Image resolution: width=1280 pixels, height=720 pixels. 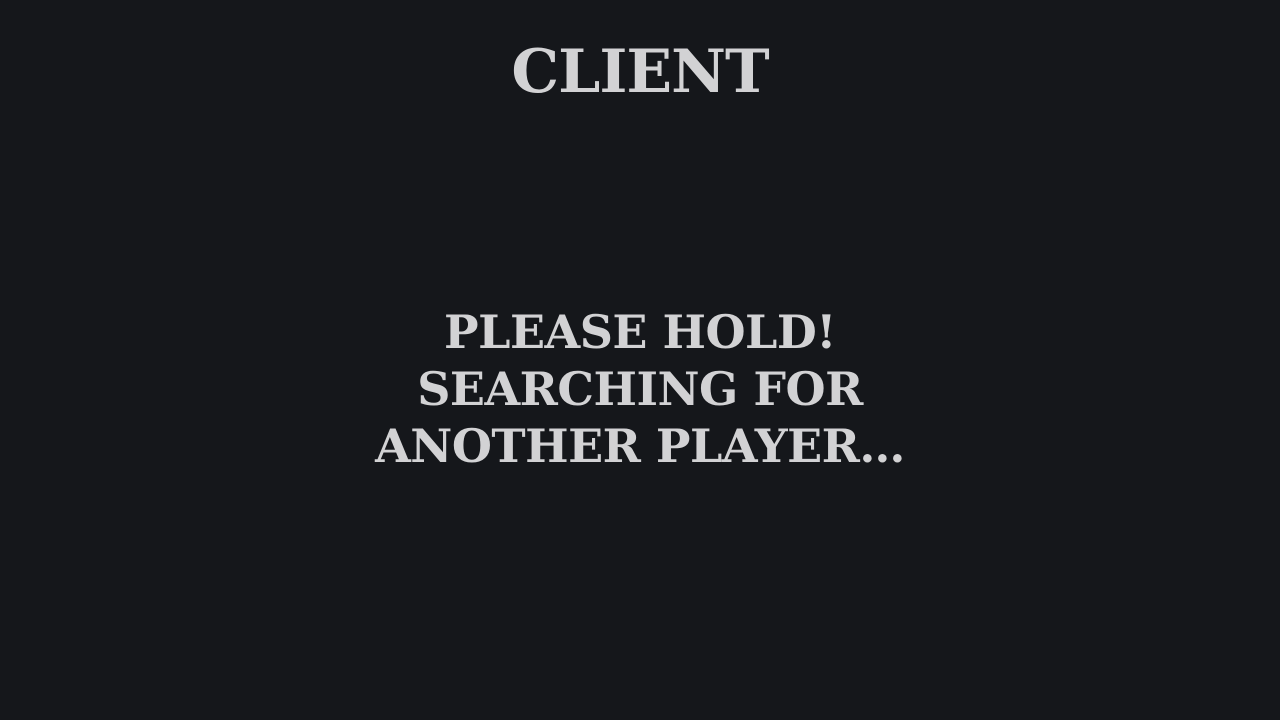 What do you see at coordinates (640, 72) in the screenshot?
I see `screen-title: CLIENT` at bounding box center [640, 72].